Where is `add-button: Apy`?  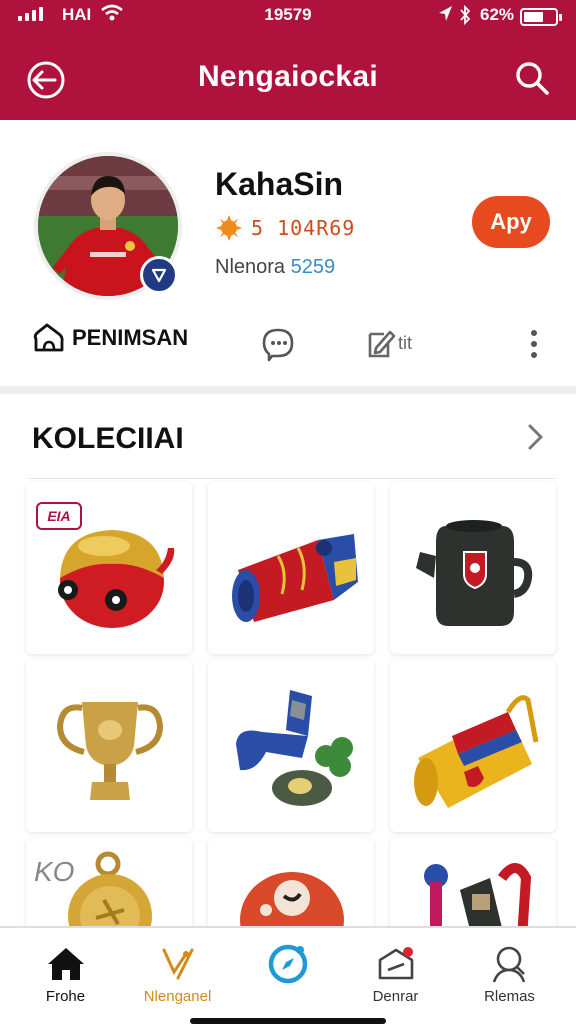
add-button: Apy is located at coordinates (511, 222).